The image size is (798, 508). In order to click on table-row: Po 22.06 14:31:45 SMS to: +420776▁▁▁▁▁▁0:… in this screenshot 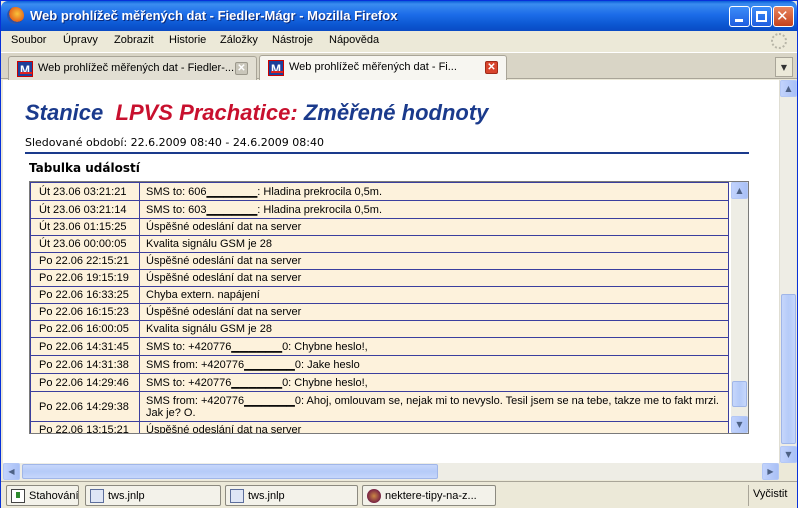, I will do `click(379, 346)`.